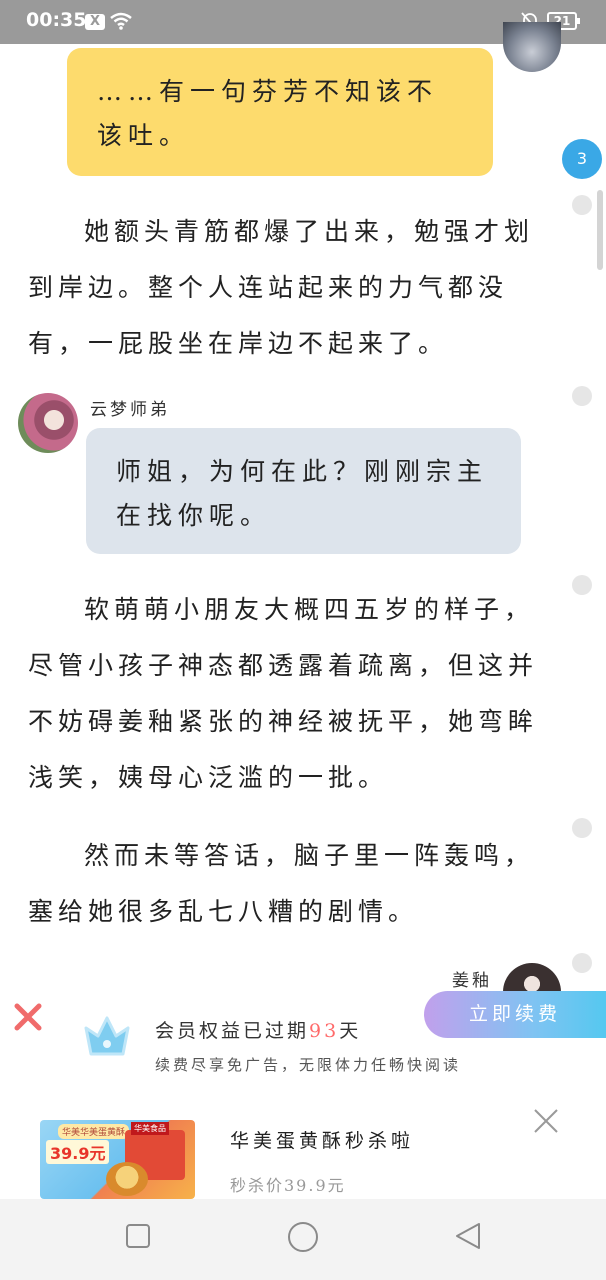 This screenshot has width=606, height=1280. I want to click on speaker-name: 姜釉, so click(472, 981).